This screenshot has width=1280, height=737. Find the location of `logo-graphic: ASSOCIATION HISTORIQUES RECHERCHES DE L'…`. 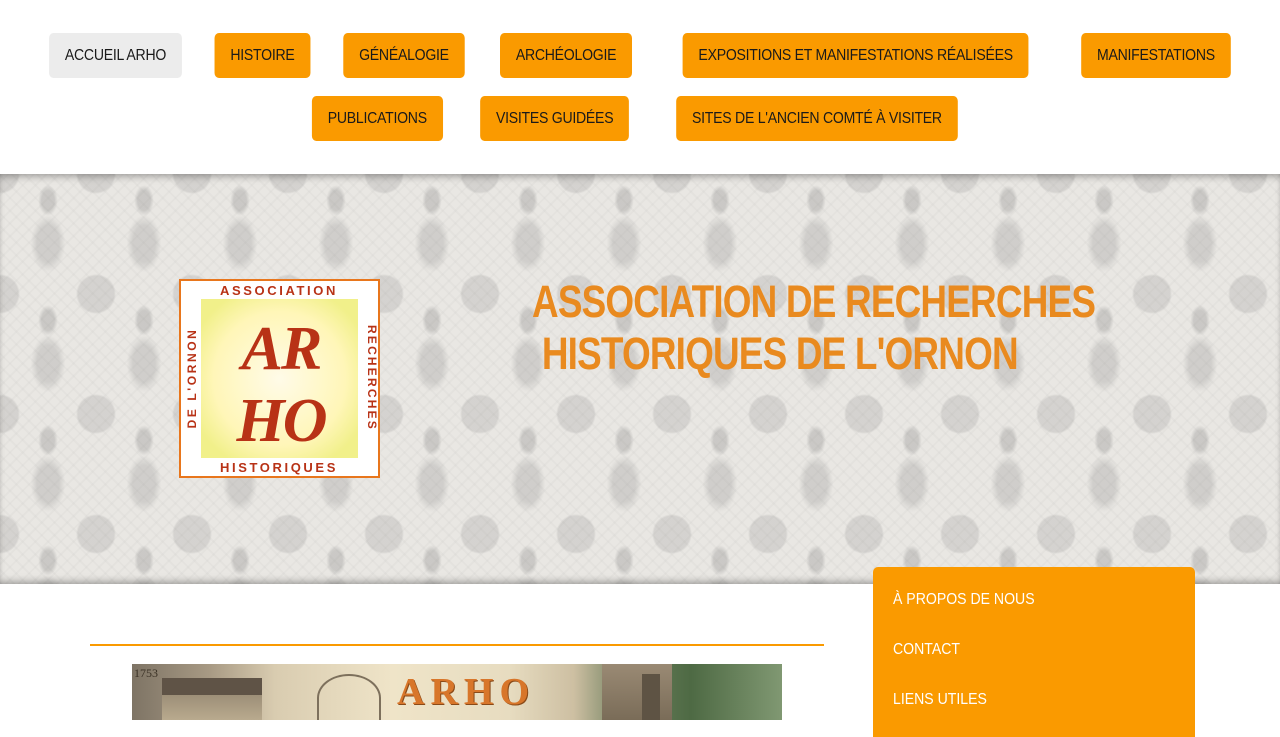

logo-graphic: ASSOCIATION HISTORIQUES RECHERCHES DE L'… is located at coordinates (279, 378).